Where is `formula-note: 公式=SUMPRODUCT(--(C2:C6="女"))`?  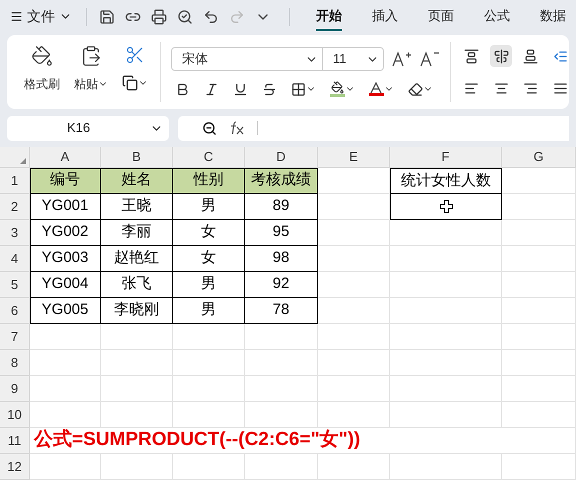 formula-note: 公式=SUMPRODUCT(--(C2:C6="女")) is located at coordinates (197, 440).